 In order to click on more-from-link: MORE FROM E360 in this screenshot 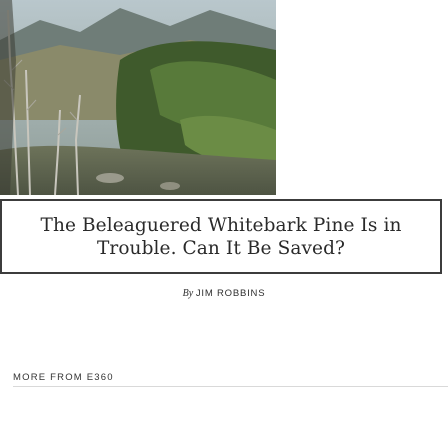, I will do `click(63, 377)`.